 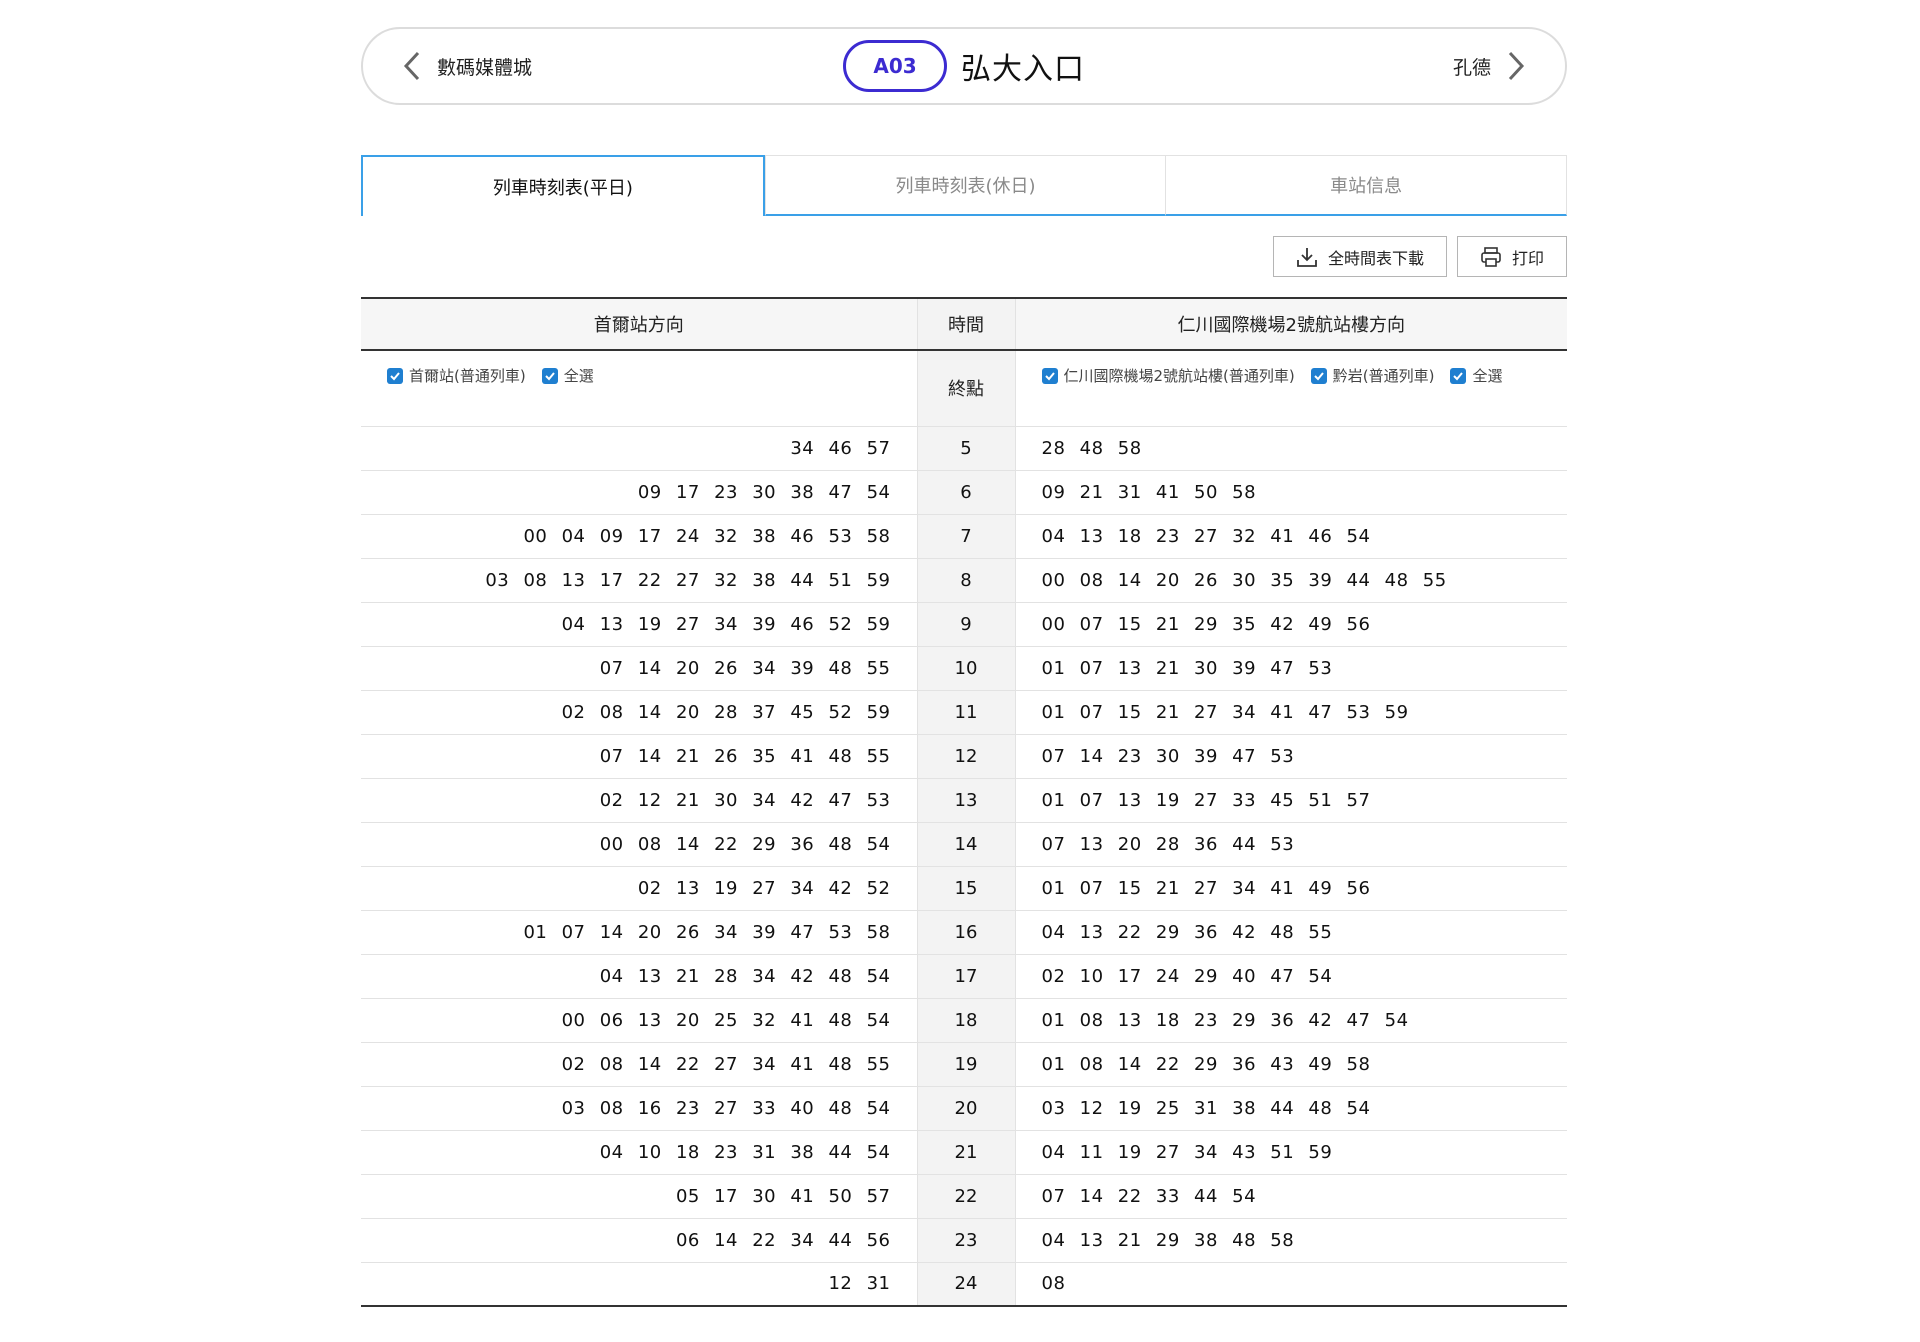 I want to click on left-minutes: 04 13 21 28 34 42 48 54, so click(x=639, y=976).